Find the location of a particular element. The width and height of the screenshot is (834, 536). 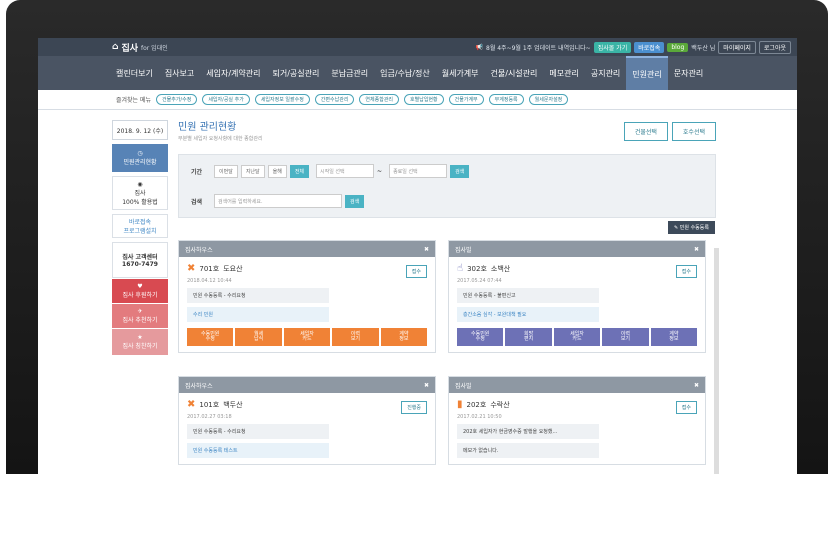

nav-item: 세입자/계약관리 is located at coordinates (233, 73).